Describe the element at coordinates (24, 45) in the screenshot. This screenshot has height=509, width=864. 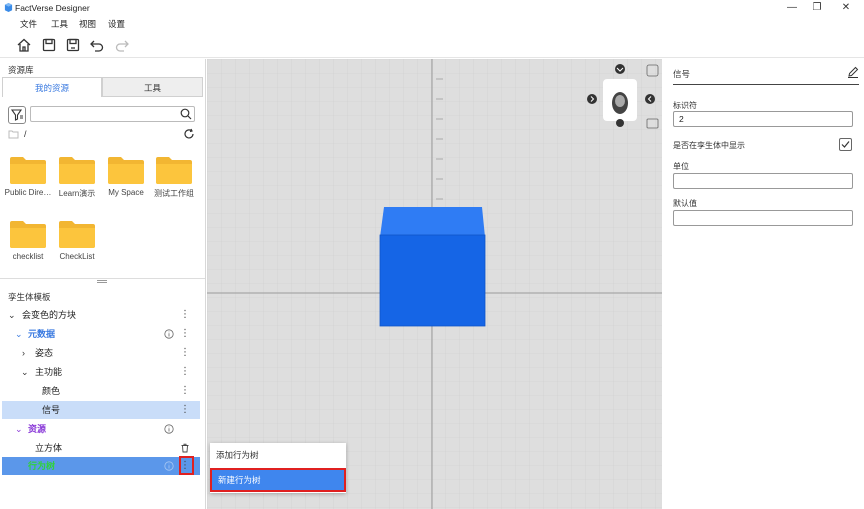
I see `home-icon` at that location.